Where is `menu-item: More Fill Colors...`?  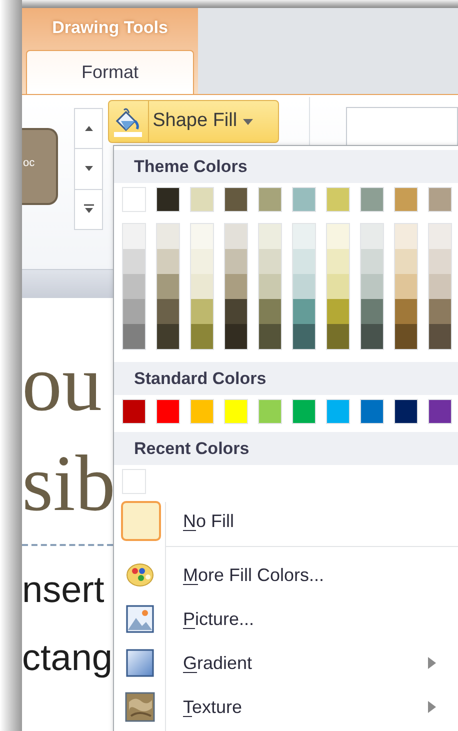 menu-item: More Fill Colors... is located at coordinates (286, 575).